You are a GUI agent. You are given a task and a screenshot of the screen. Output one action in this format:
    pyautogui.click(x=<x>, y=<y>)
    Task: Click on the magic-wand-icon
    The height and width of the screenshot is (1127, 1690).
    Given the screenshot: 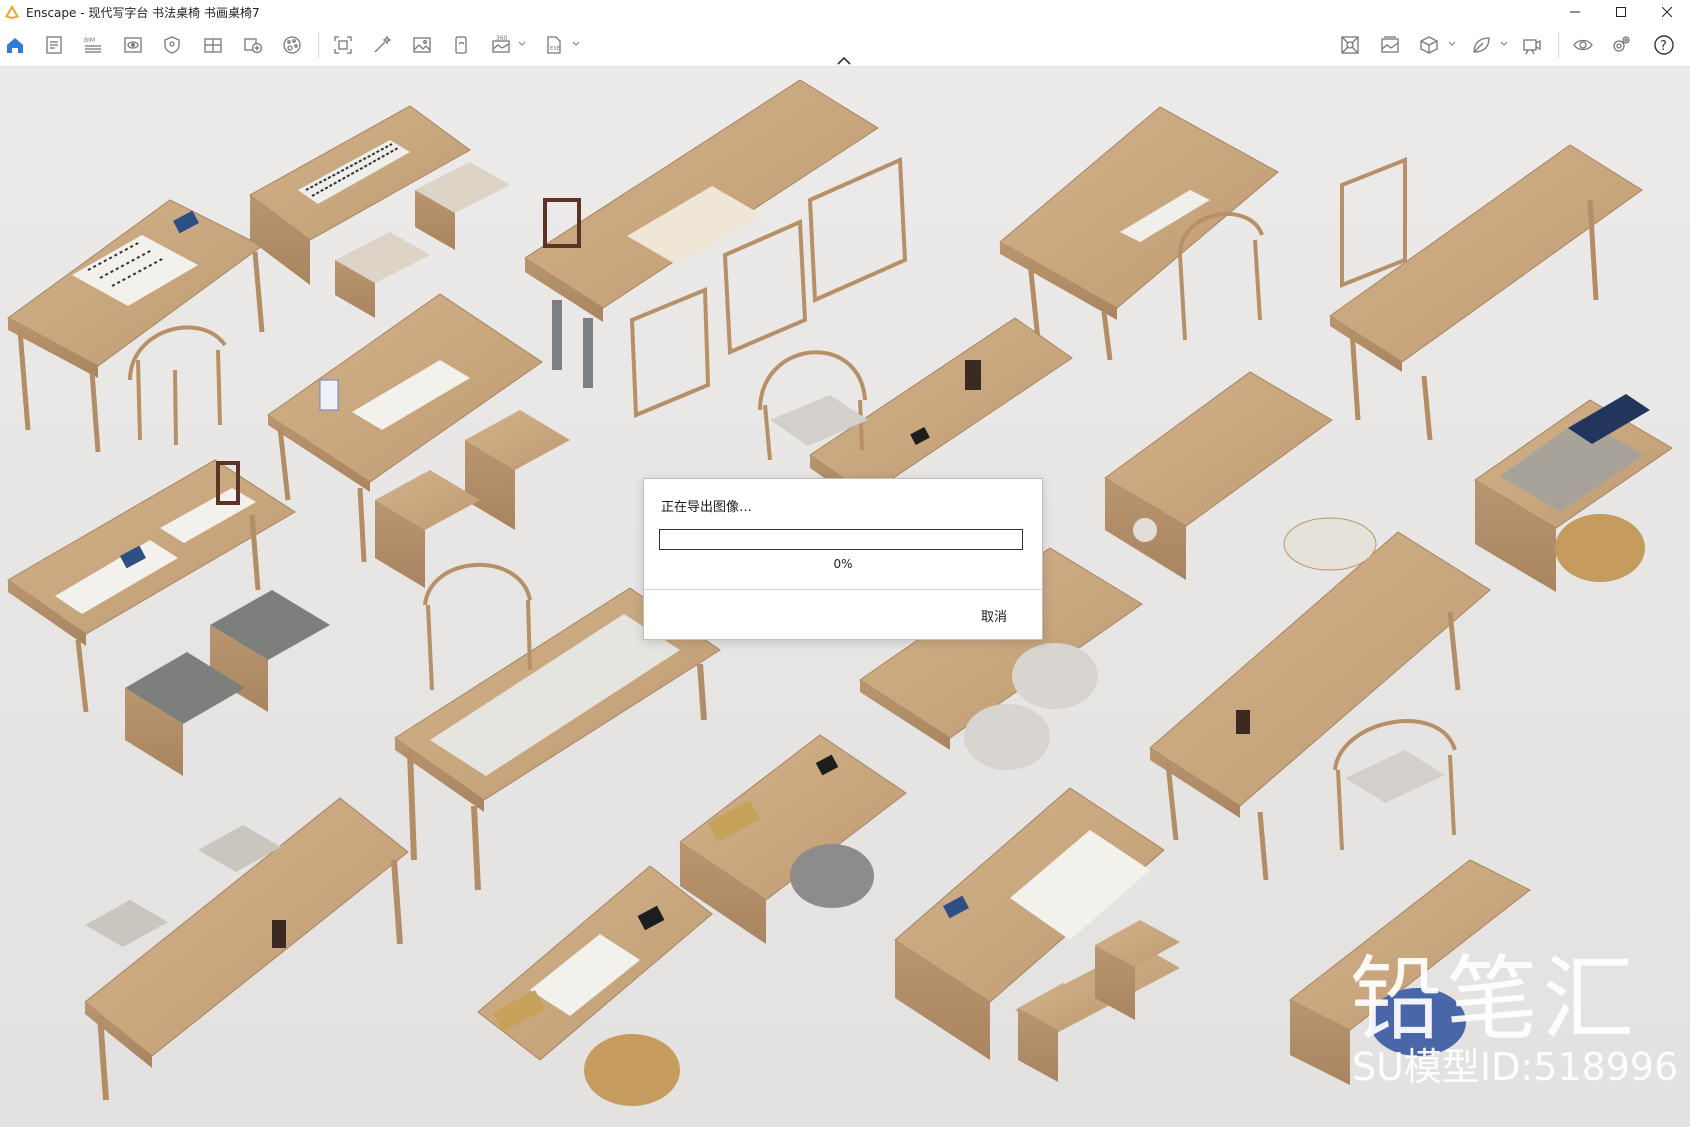 What is the action you would take?
    pyautogui.click(x=383, y=44)
    